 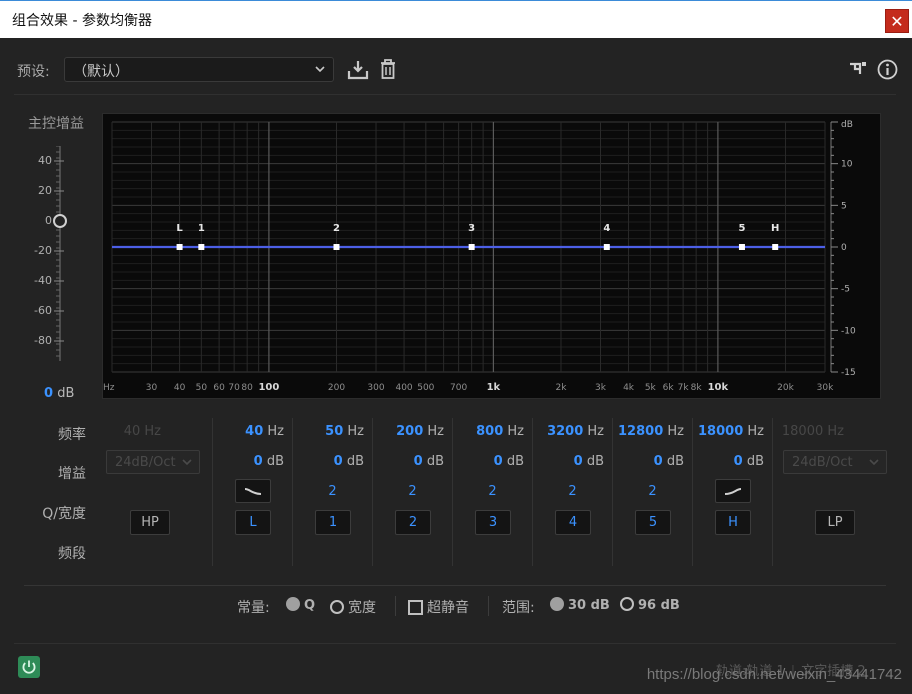 What do you see at coordinates (268, 387) in the screenshot?
I see `x-axis-tick-label: 100` at bounding box center [268, 387].